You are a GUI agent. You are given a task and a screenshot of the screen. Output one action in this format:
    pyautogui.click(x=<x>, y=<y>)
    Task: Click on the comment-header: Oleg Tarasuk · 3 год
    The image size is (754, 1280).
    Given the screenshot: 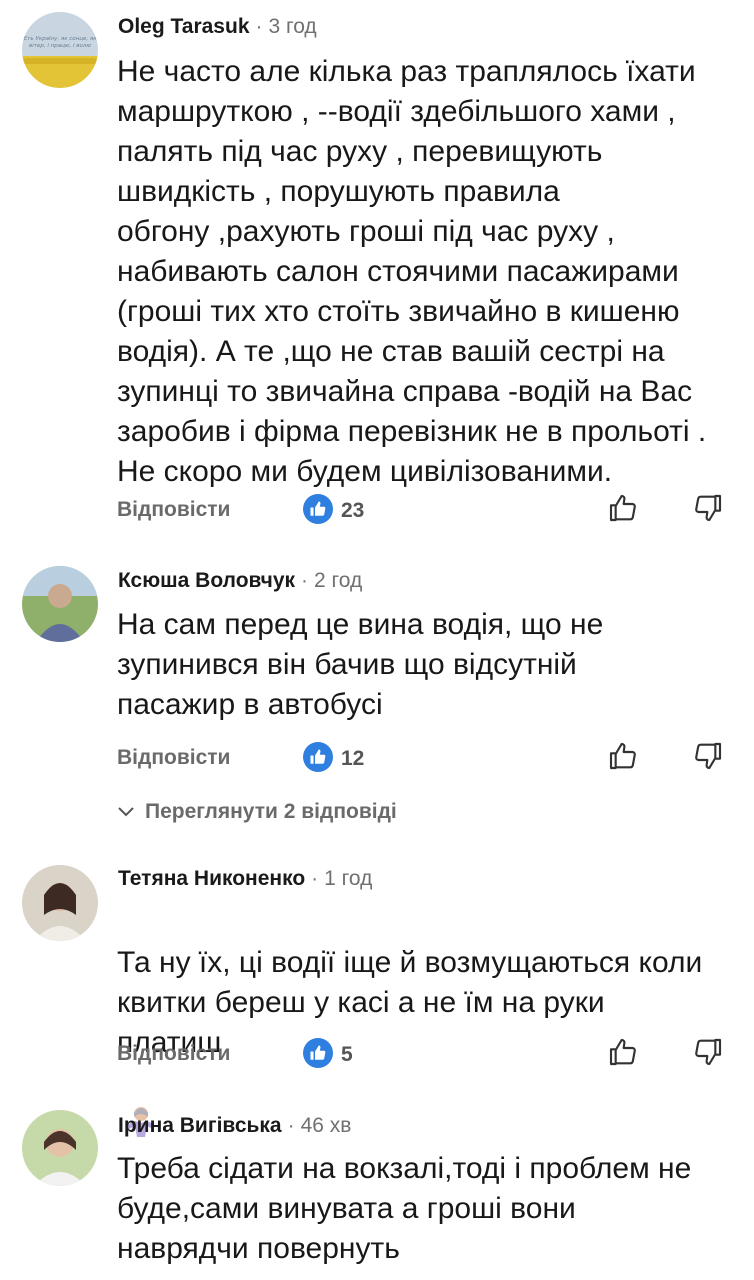 What is the action you would take?
    pyautogui.click(x=217, y=27)
    